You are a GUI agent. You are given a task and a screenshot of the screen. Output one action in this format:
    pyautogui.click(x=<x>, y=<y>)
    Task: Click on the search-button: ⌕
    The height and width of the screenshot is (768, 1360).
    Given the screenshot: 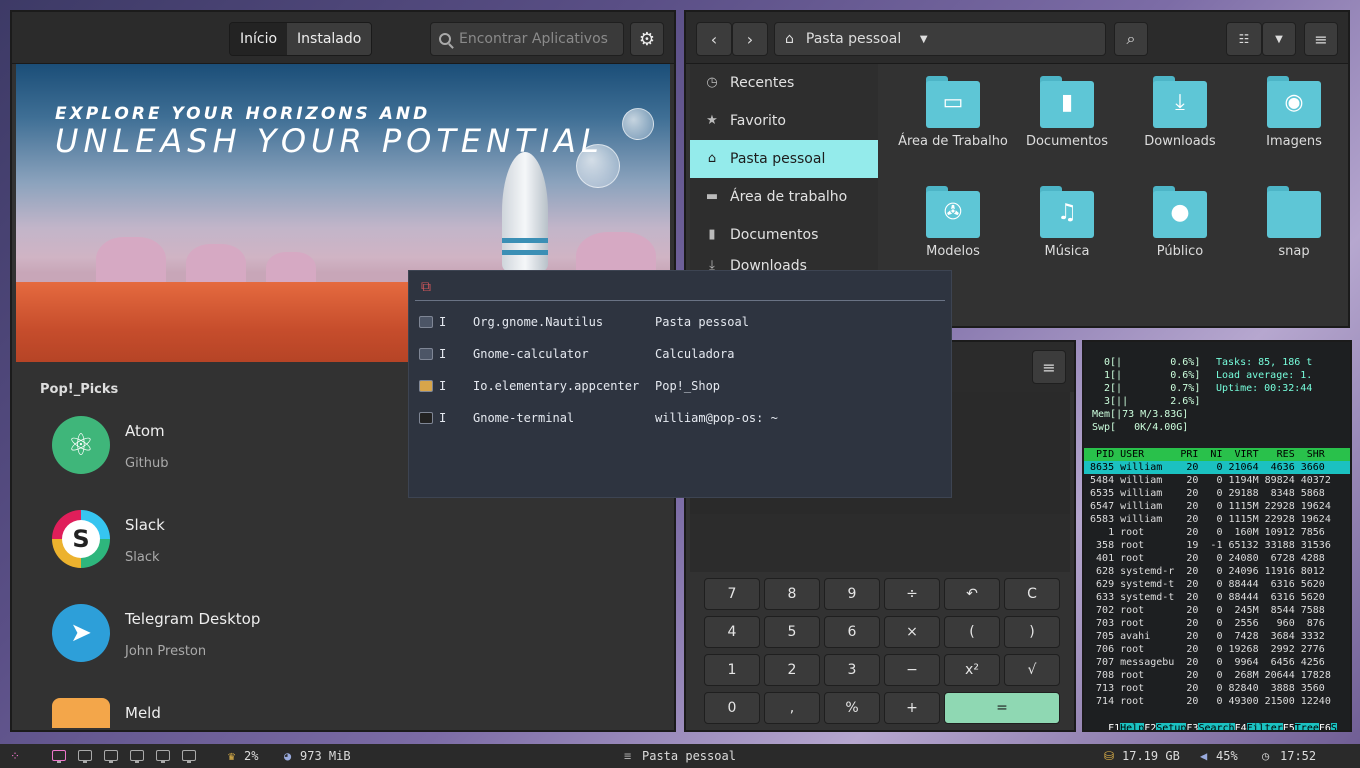 What is the action you would take?
    pyautogui.click(x=1131, y=39)
    